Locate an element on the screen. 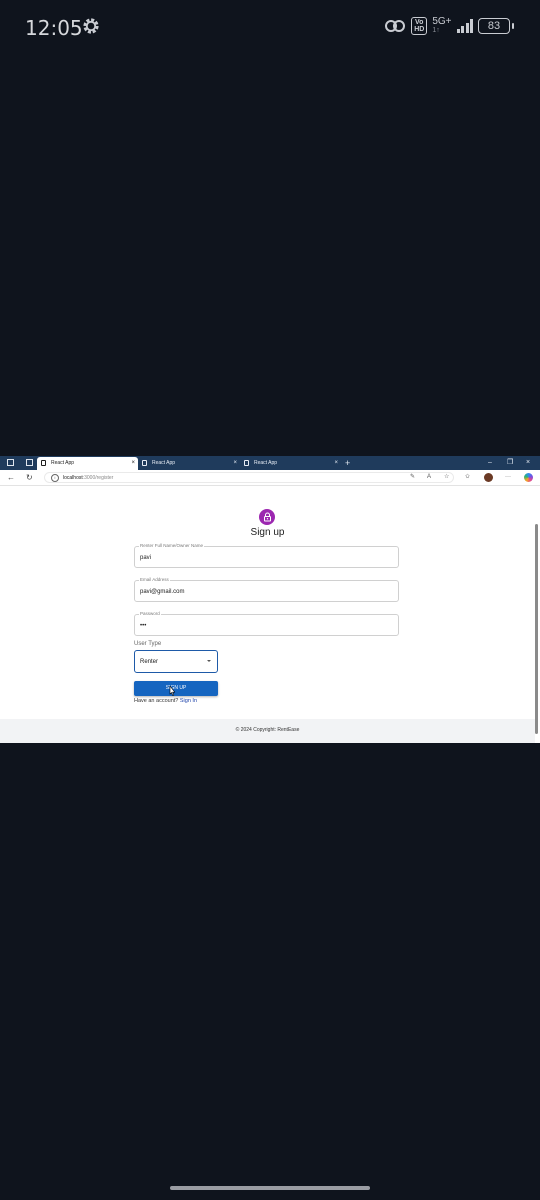  site-info-icon: i is located at coordinates (55, 478).